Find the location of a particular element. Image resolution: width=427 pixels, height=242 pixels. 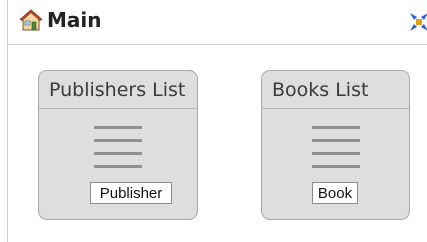

book-button: Book is located at coordinates (335, 193).